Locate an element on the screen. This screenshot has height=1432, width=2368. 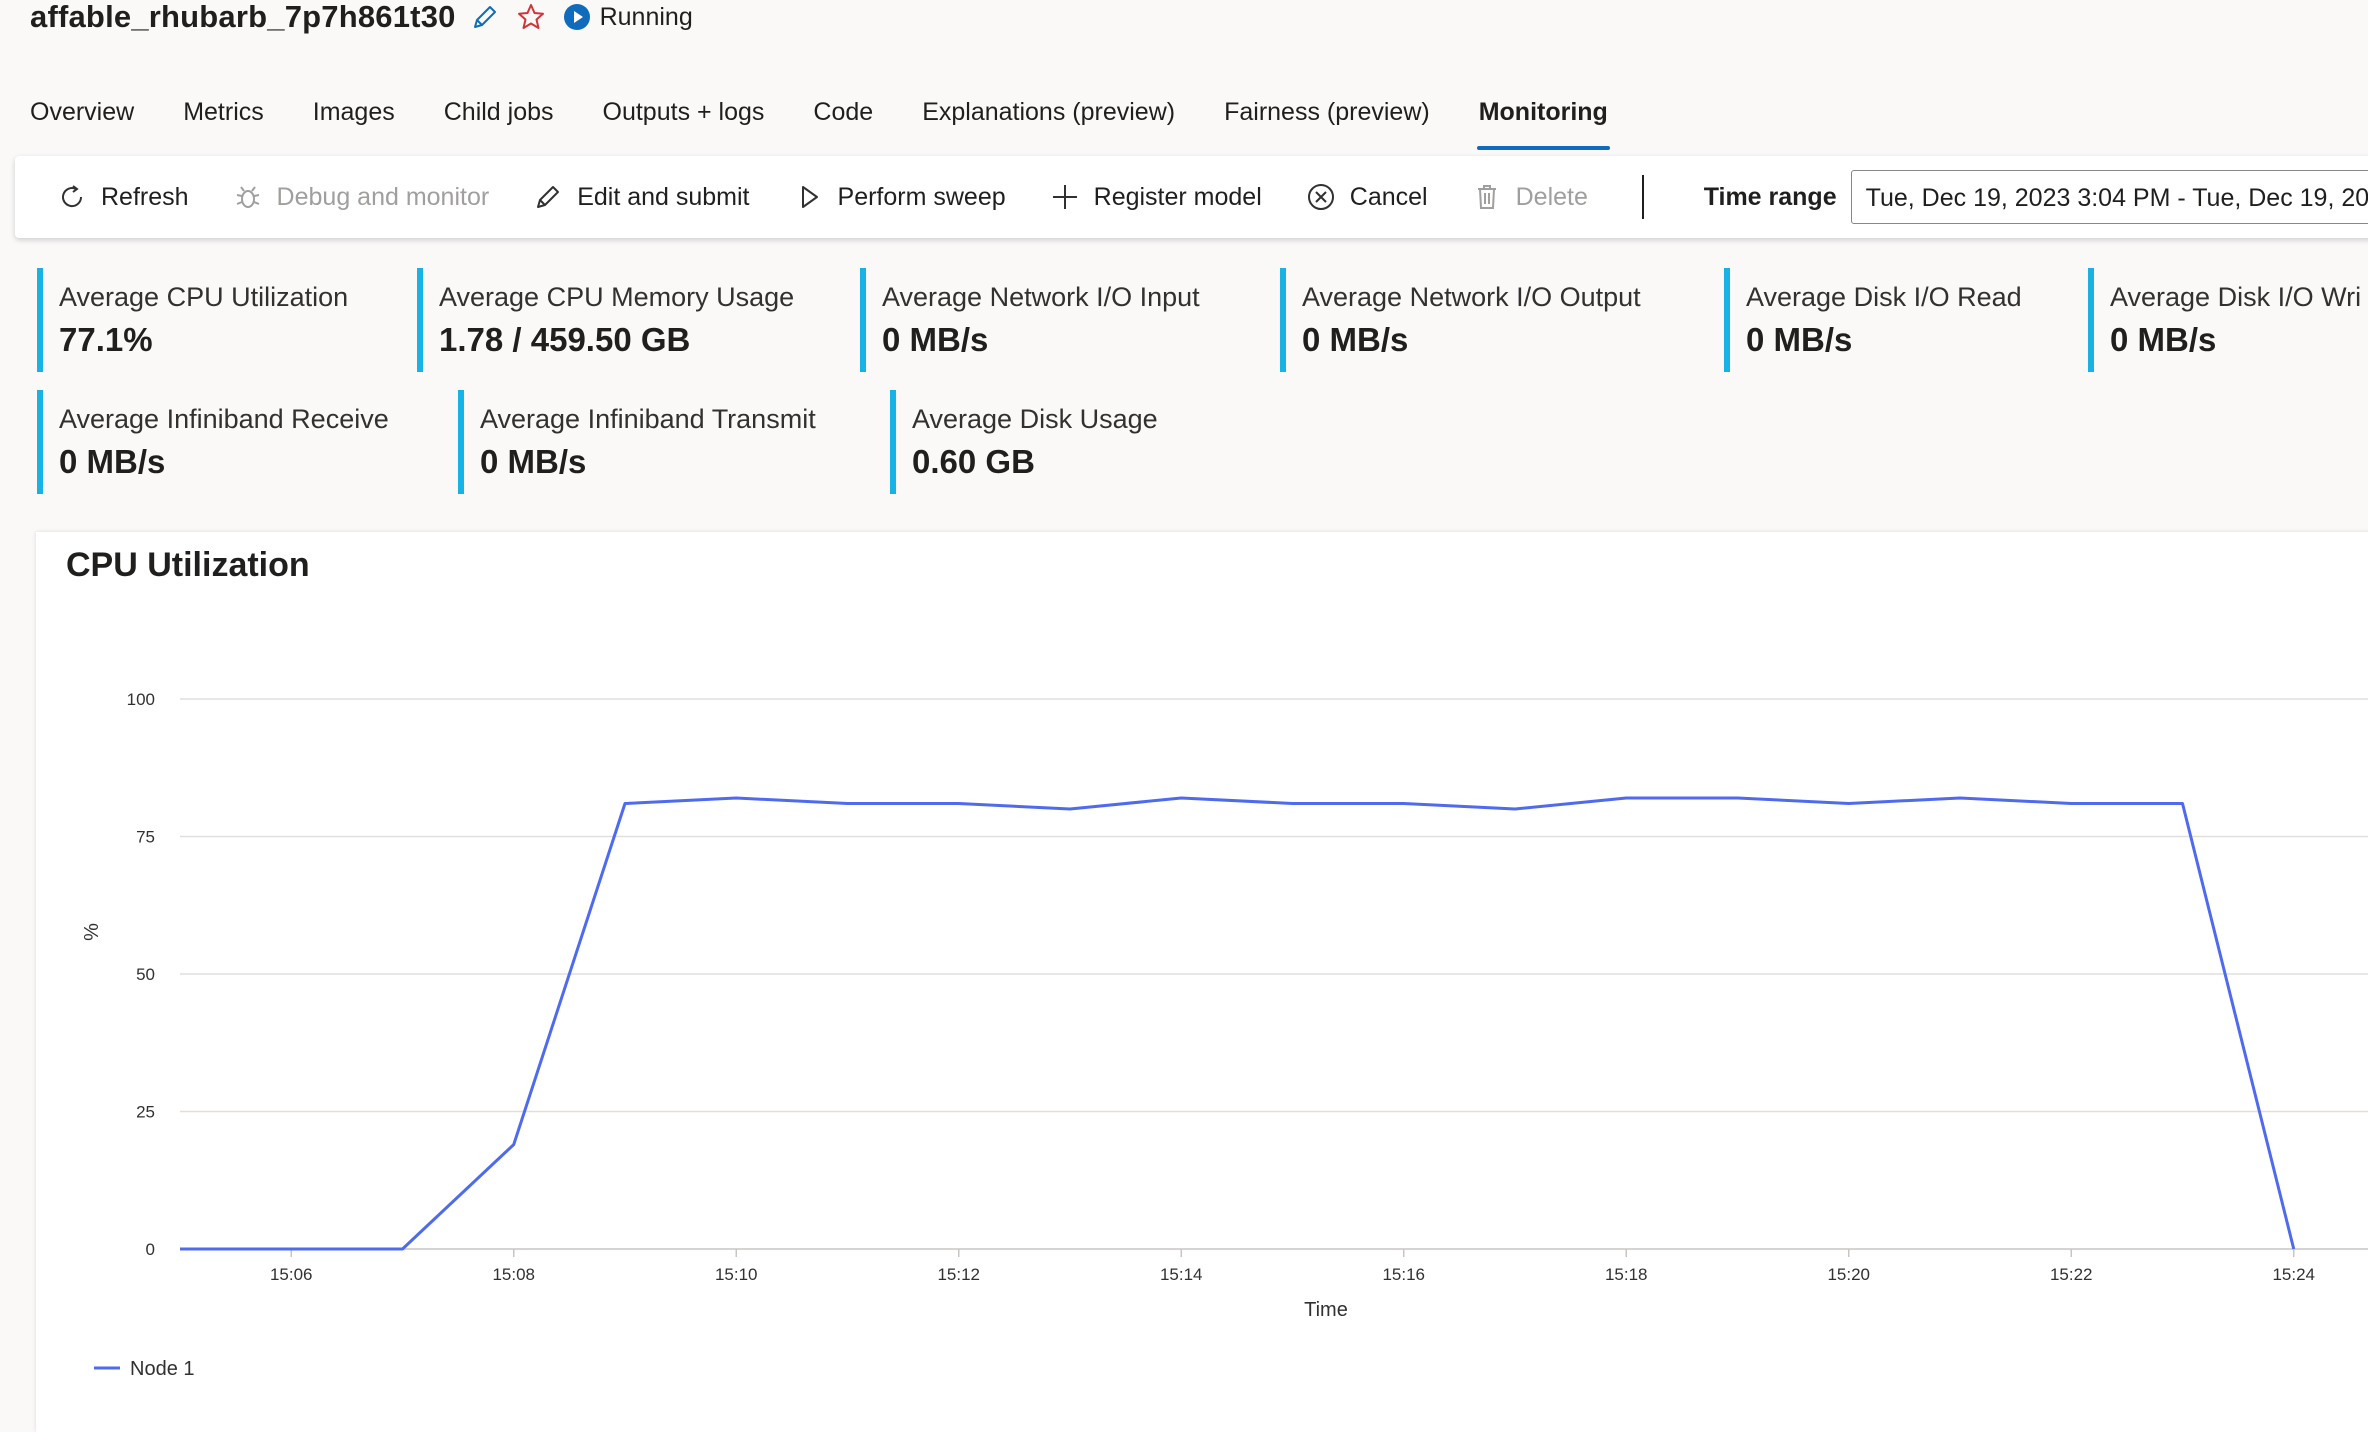
metric-label: Average Disk Usage is located at coordinates (1035, 419).